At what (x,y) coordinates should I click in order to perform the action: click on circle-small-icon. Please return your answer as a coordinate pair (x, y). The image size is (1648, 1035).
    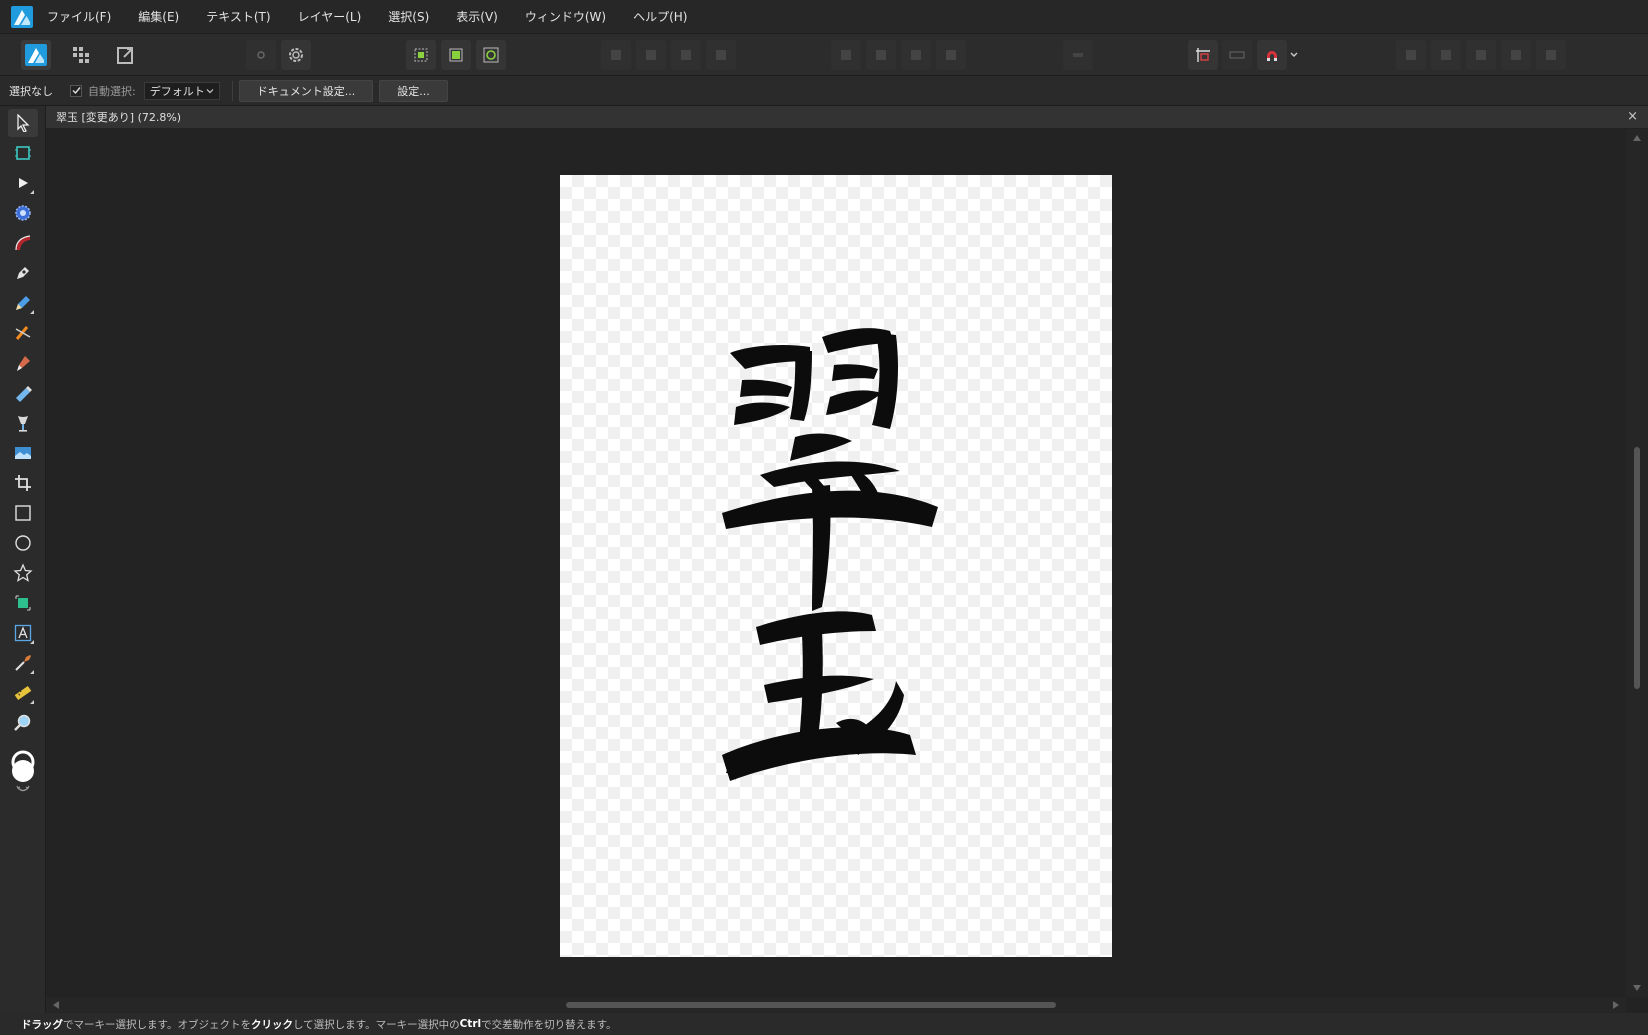
    Looking at the image, I should click on (261, 55).